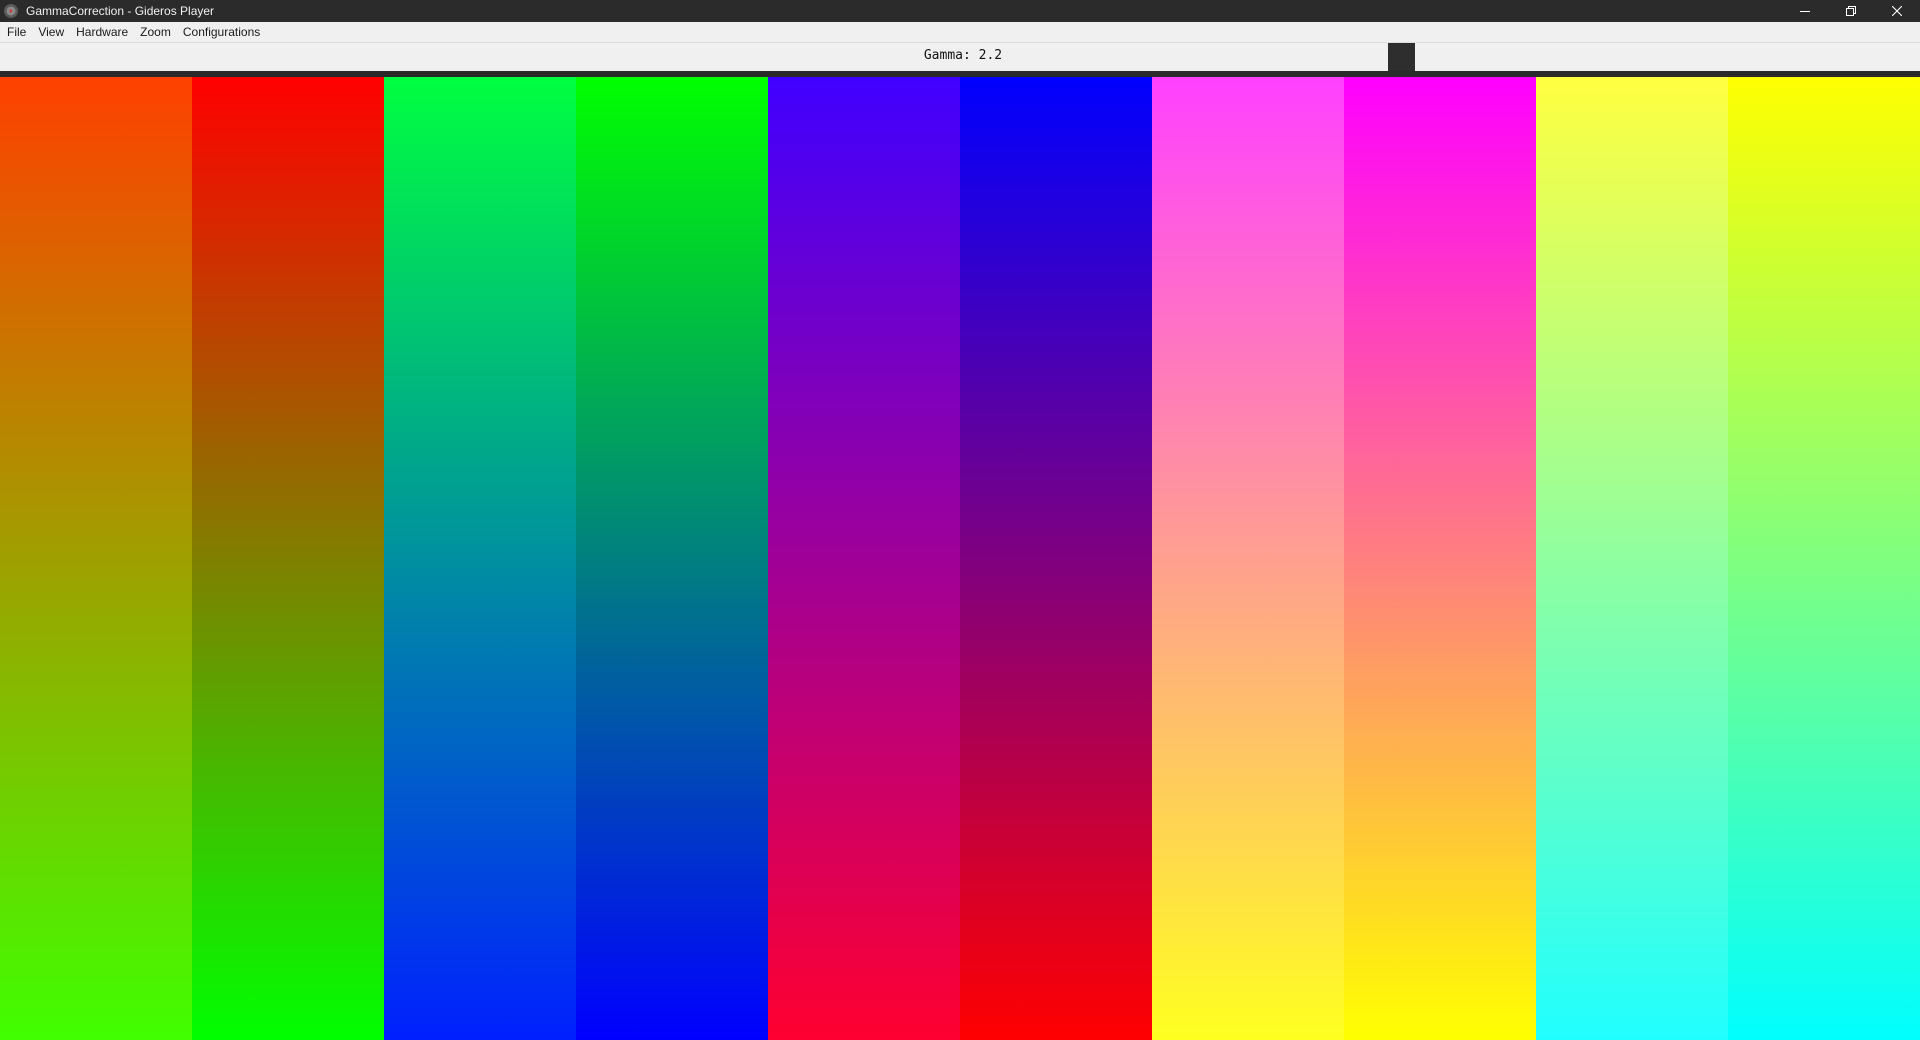 The height and width of the screenshot is (1040, 1920). I want to click on menu-hardware: Hardware, so click(102, 32).